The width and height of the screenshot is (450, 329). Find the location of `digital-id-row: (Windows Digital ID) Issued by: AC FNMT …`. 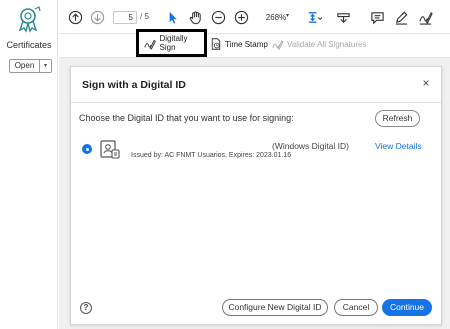

digital-id-row: (Windows Digital ID) Issued by: AC FNMT … is located at coordinates (256, 151).